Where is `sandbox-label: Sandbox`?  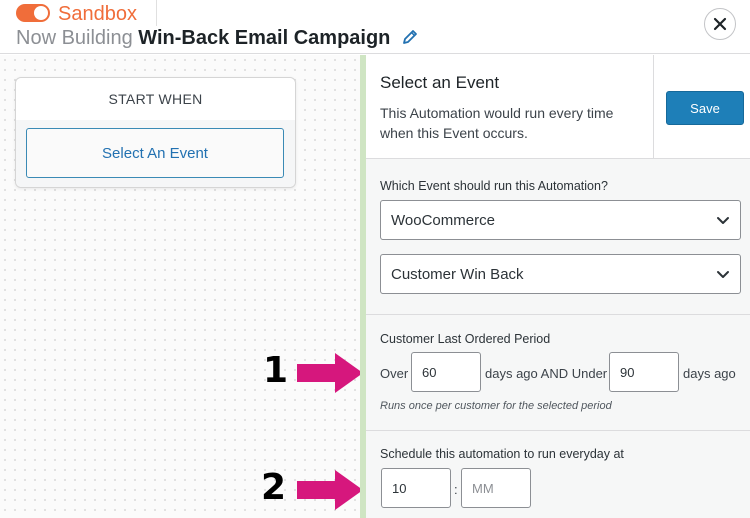 sandbox-label: Sandbox is located at coordinates (97, 14).